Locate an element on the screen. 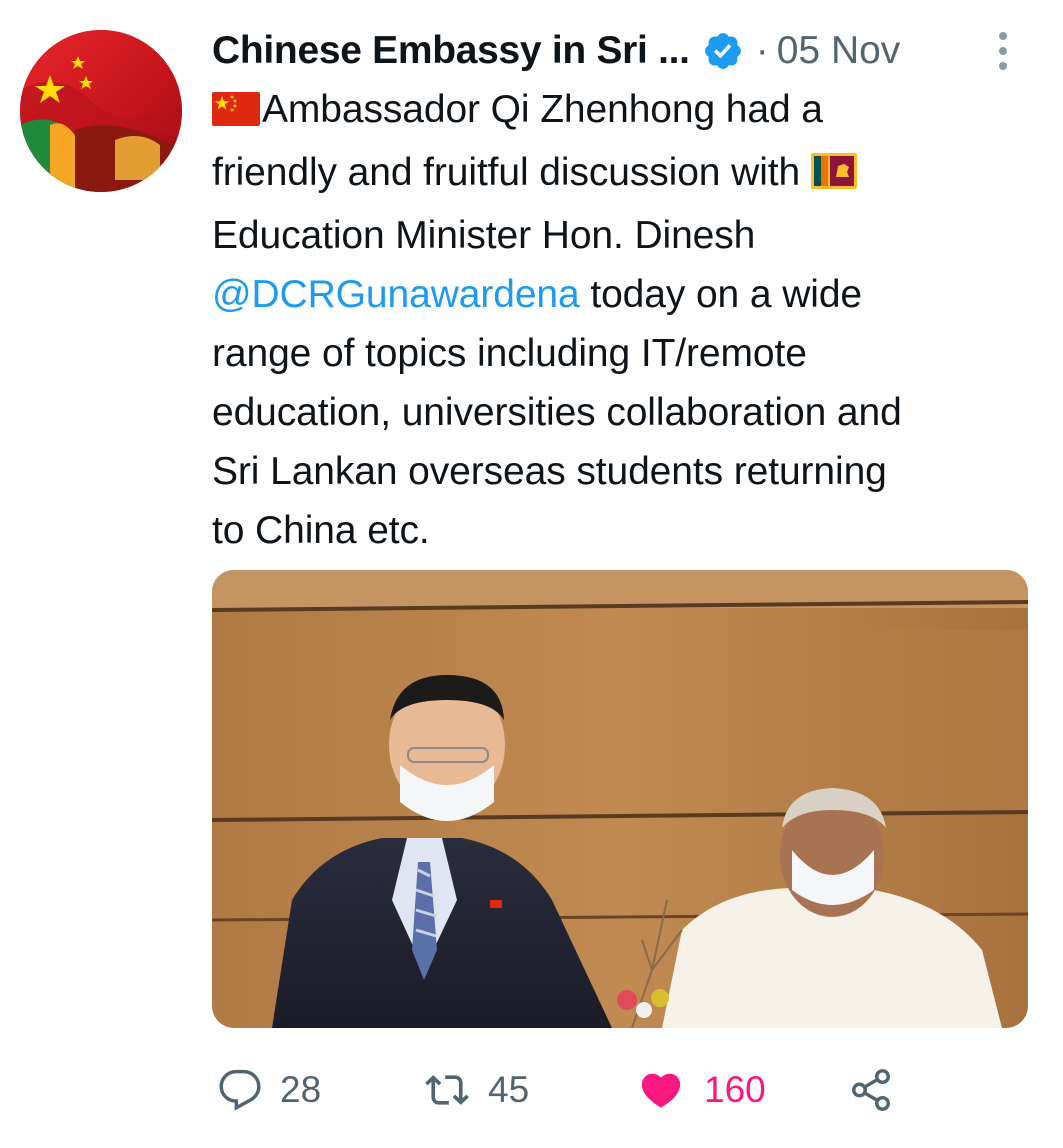 This screenshot has height=1148, width=1063. reply-icon is located at coordinates (240, 1090).